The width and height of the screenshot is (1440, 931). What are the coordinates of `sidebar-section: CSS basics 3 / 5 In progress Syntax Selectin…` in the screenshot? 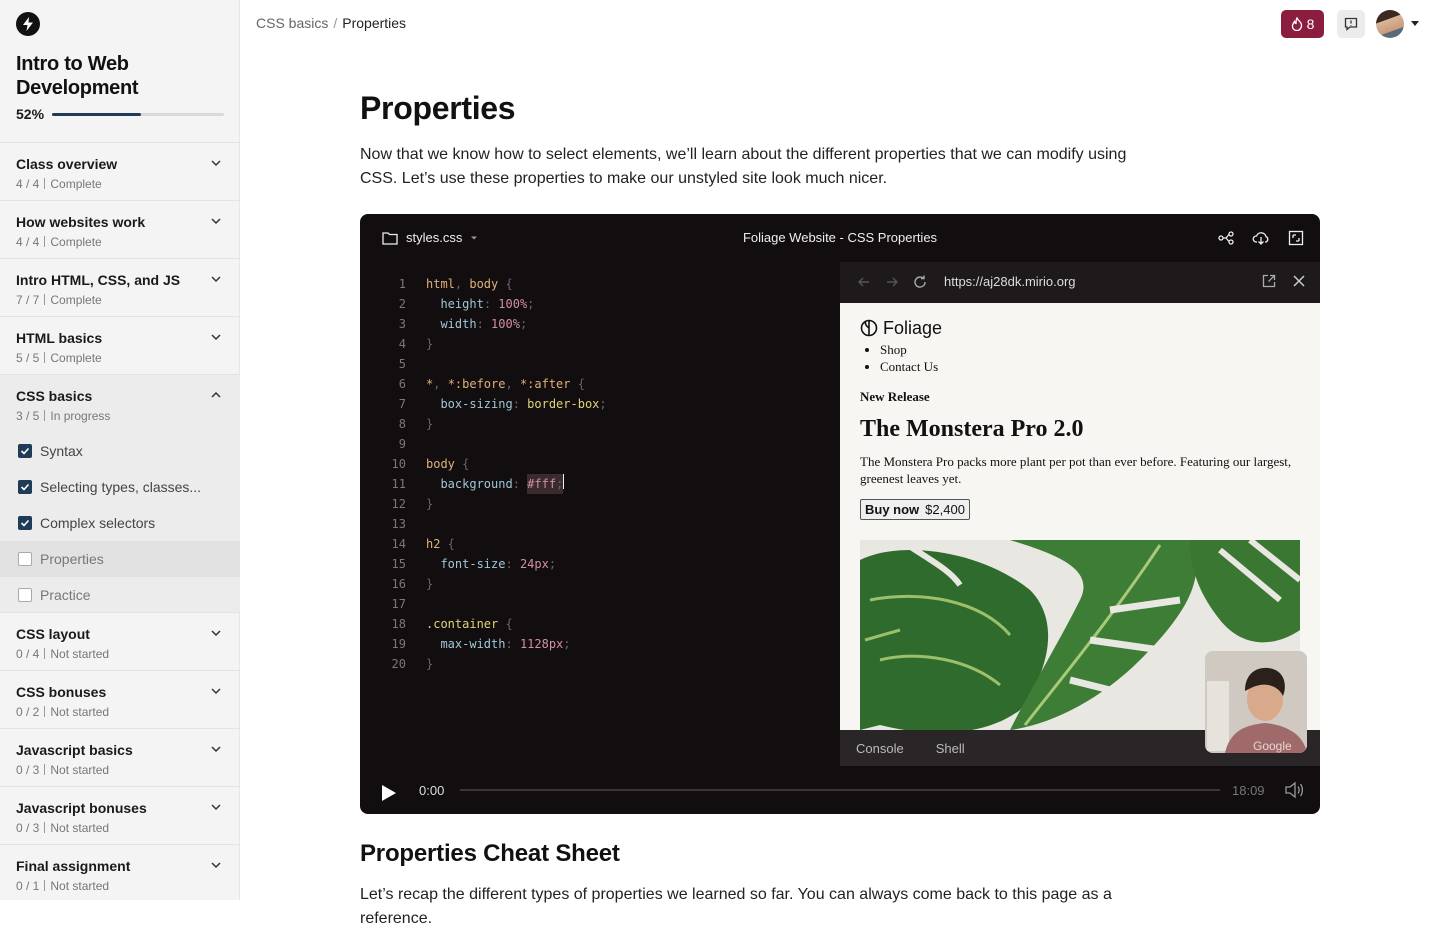 It's located at (120, 493).